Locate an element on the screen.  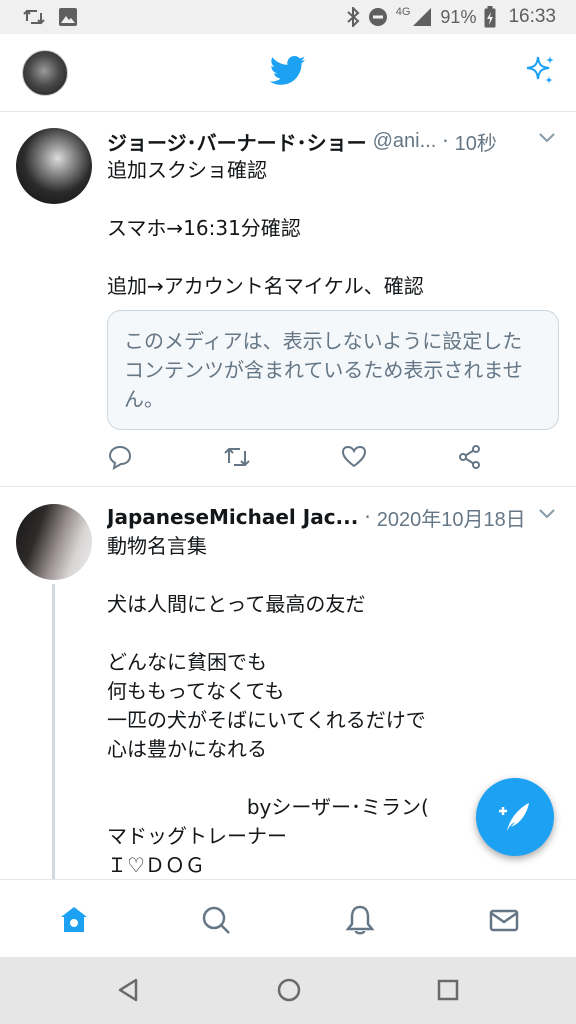
retweet-notification-icon is located at coordinates (34, 17).